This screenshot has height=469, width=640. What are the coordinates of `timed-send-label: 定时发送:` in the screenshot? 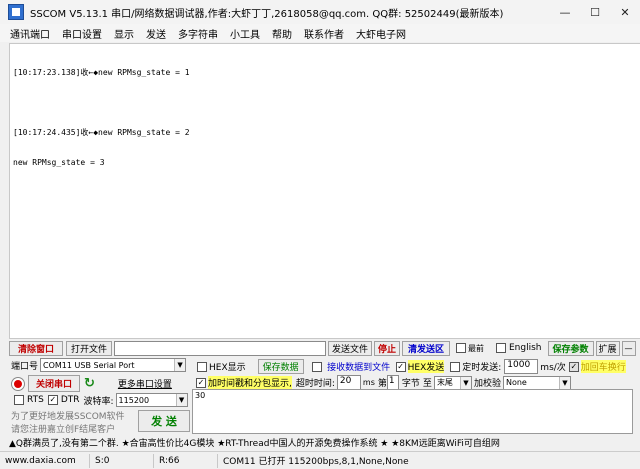 It's located at (482, 368).